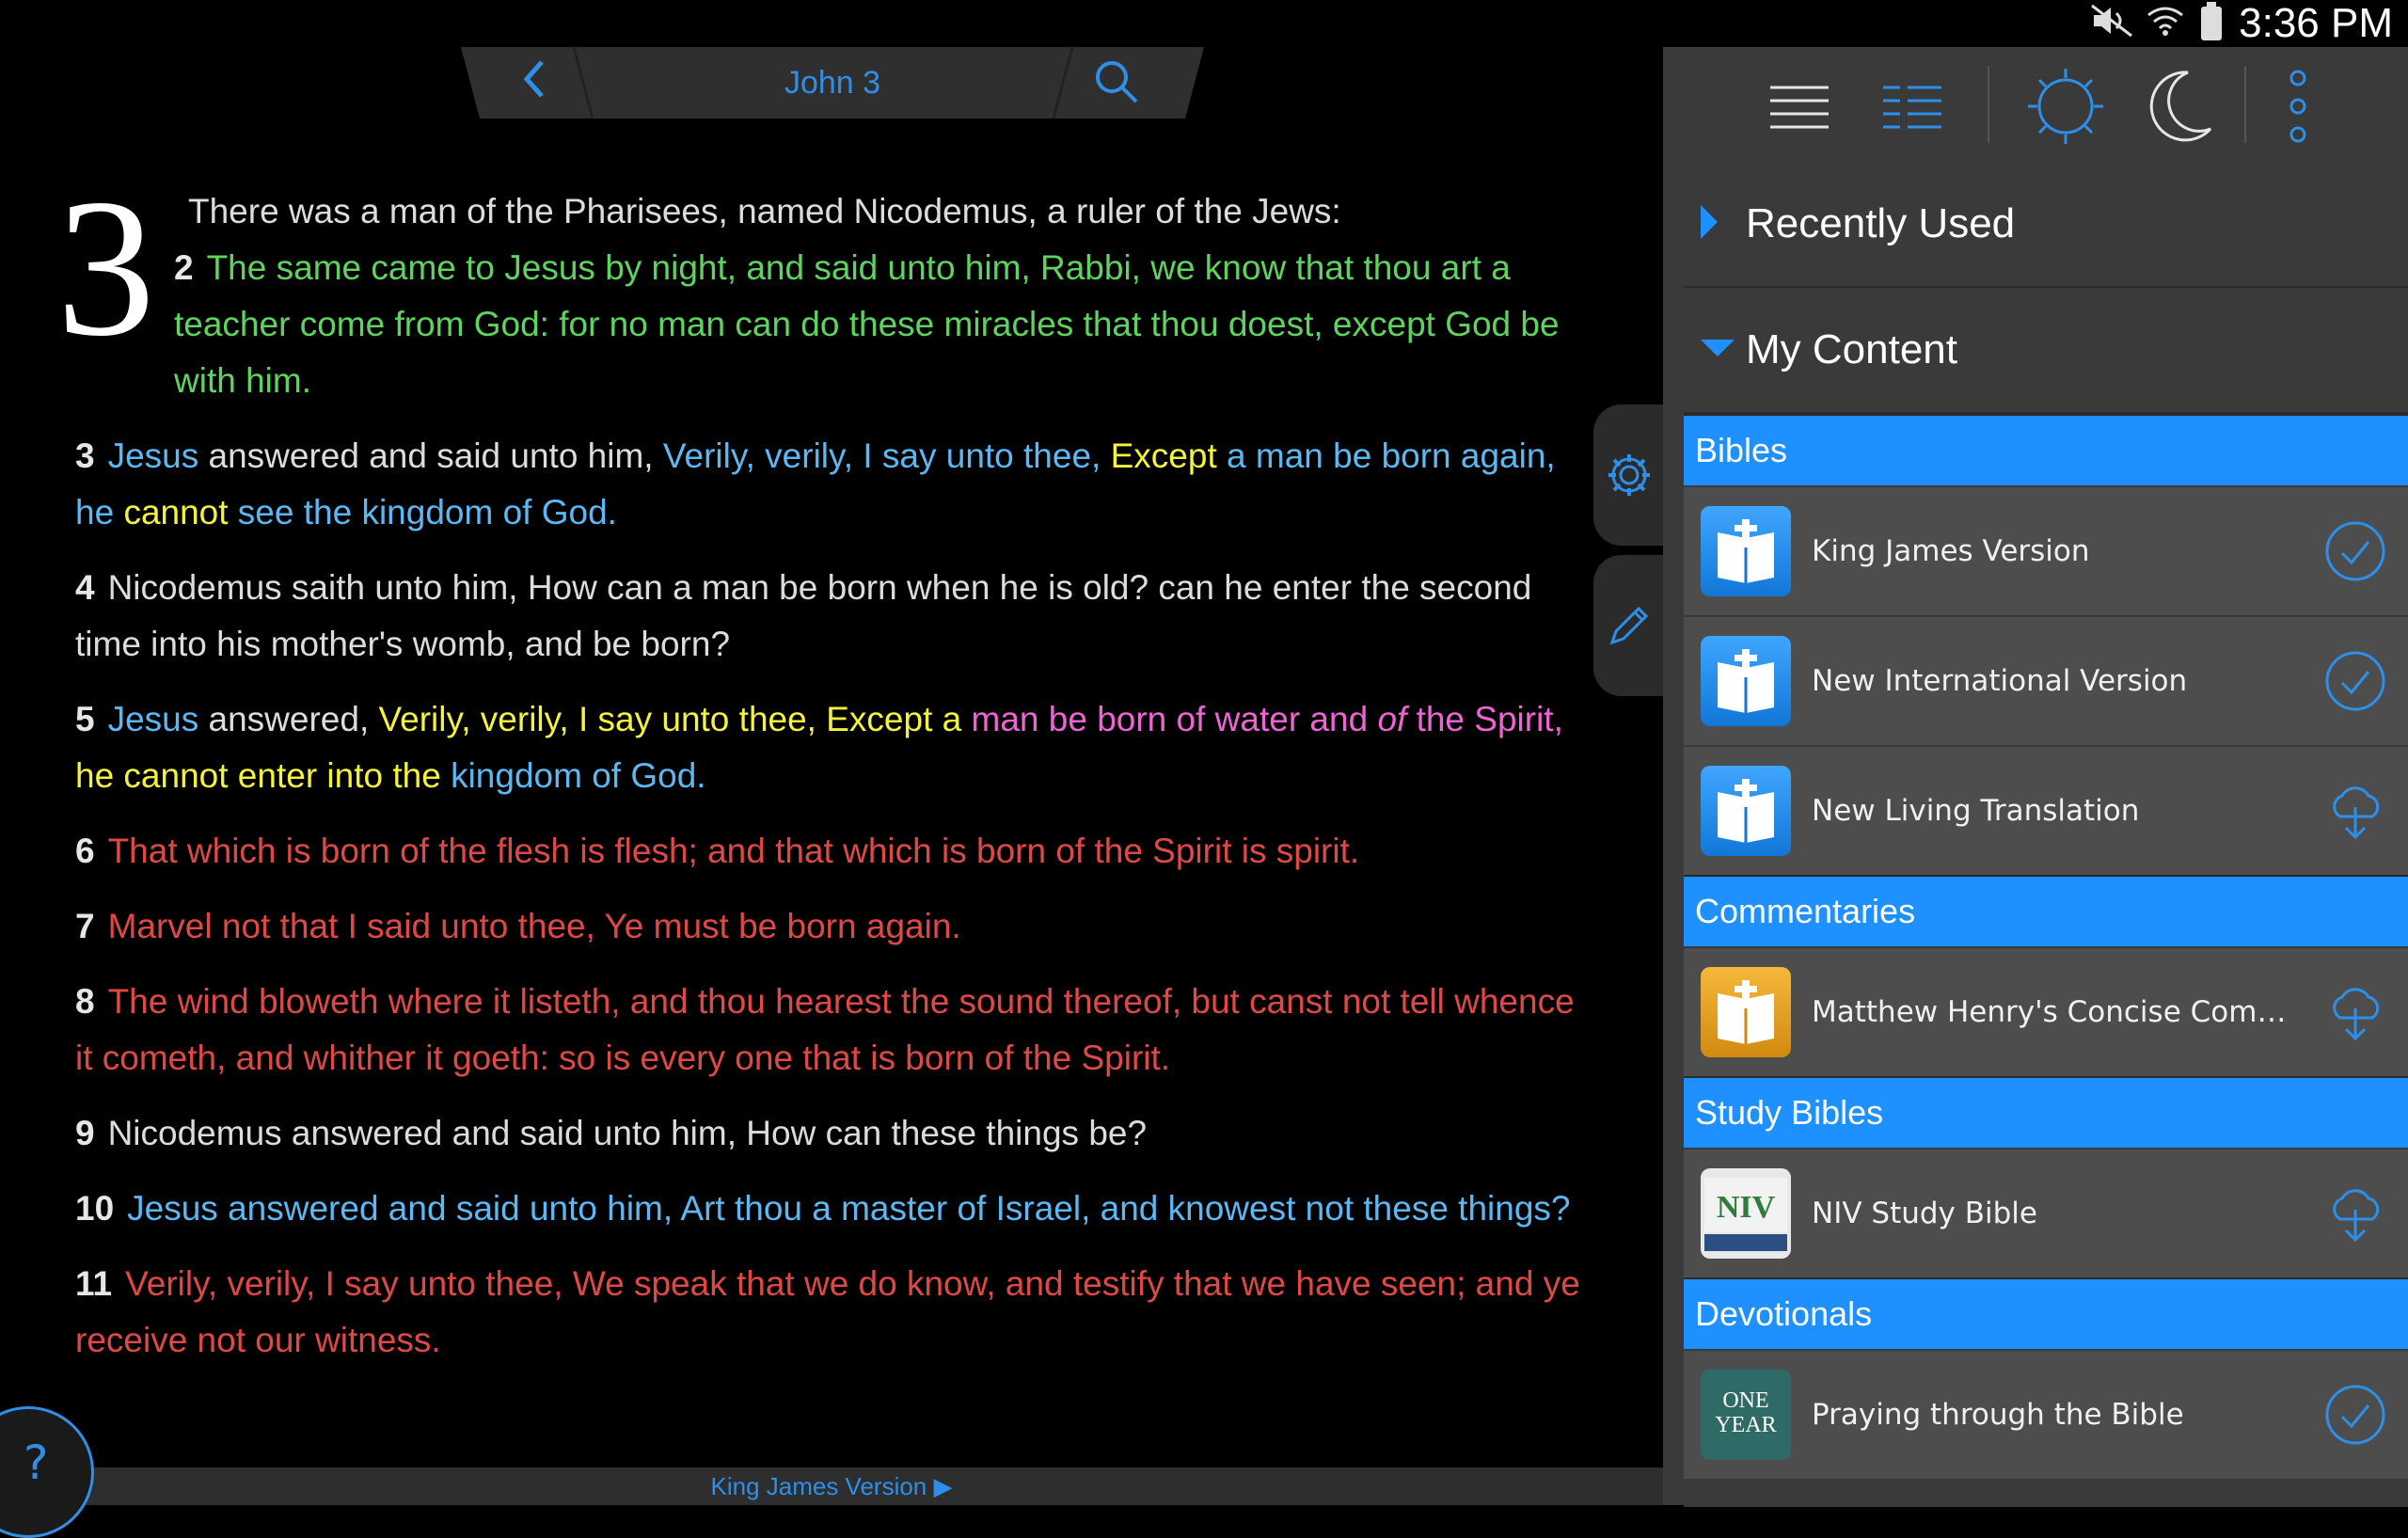 This screenshot has height=1538, width=2408. I want to click on verse-segment: see the kingdom of God., so click(423, 512).